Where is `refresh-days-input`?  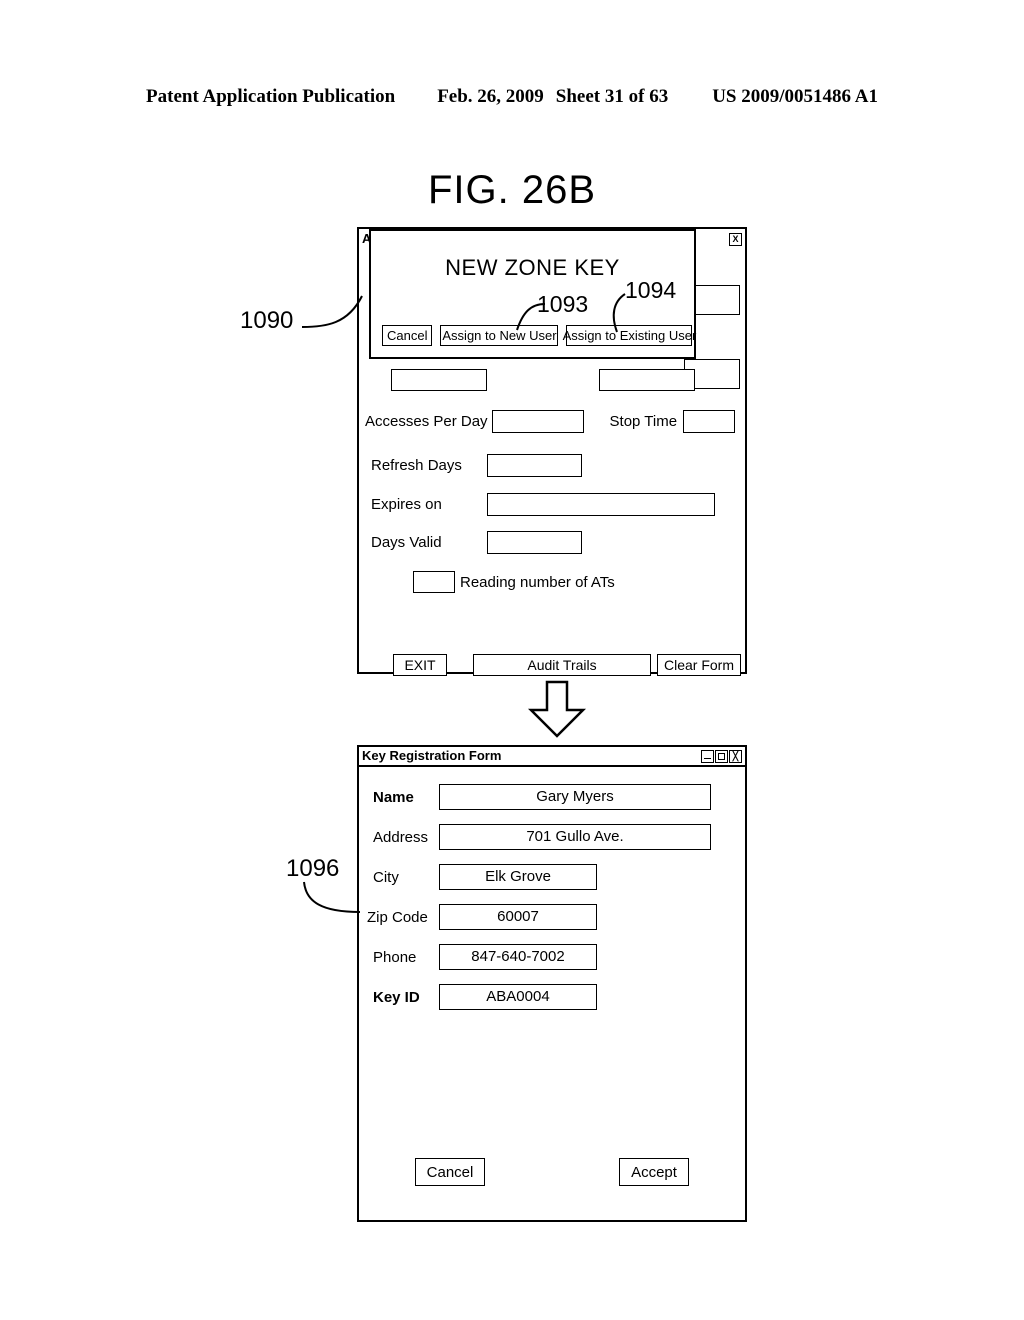 refresh-days-input is located at coordinates (534, 465).